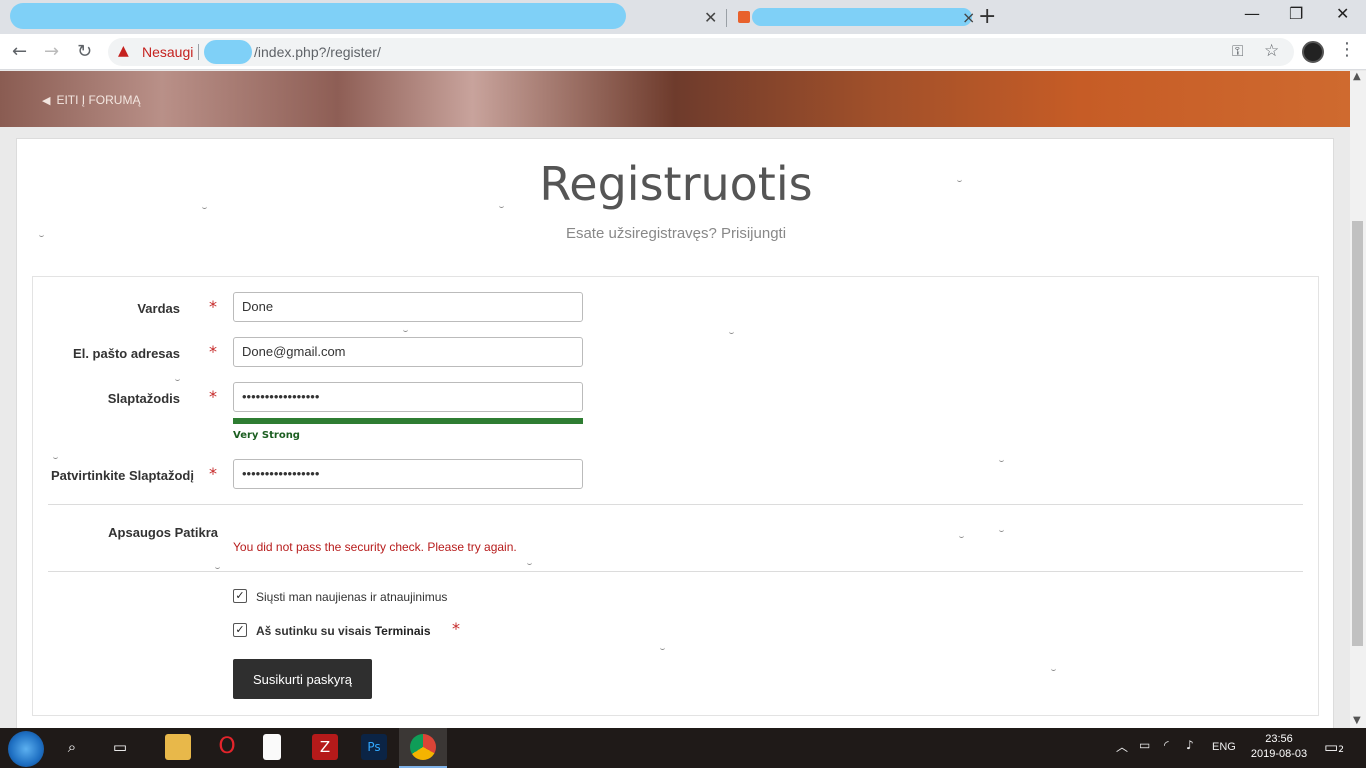  What do you see at coordinates (325, 747) in the screenshot?
I see `filezilla-icon: Z` at bounding box center [325, 747].